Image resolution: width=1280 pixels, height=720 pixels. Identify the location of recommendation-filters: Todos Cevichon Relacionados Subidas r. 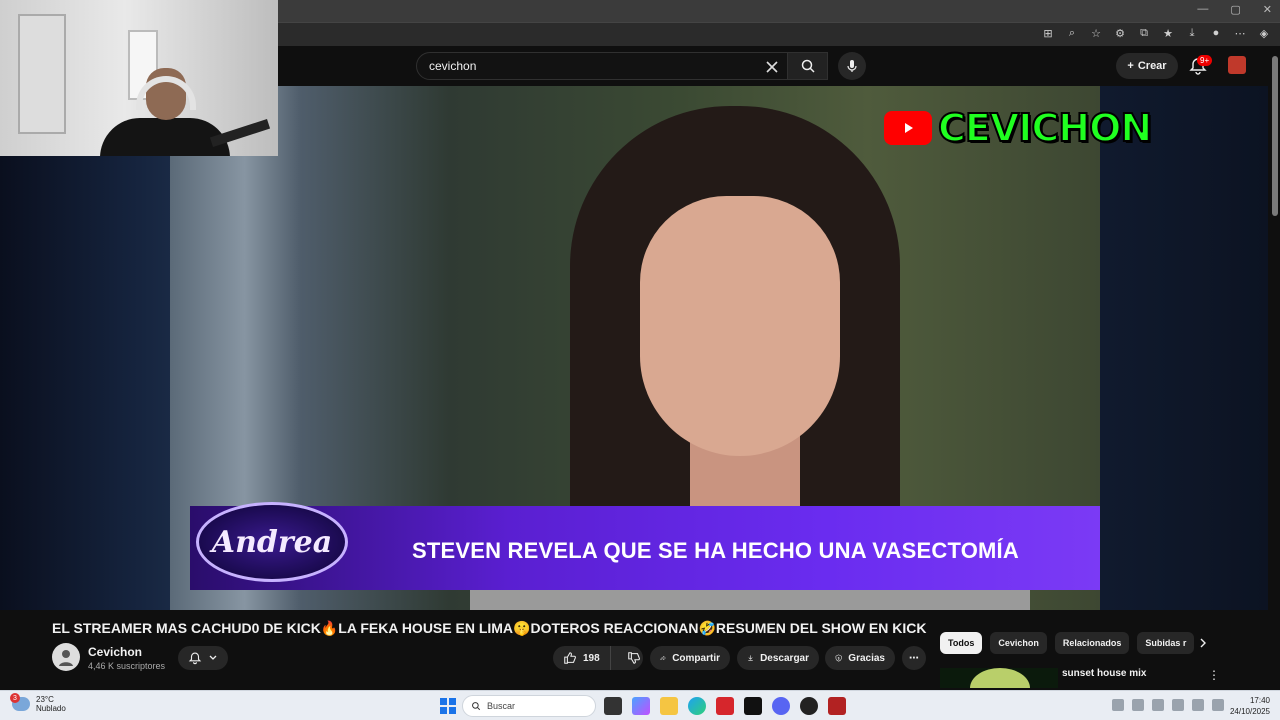
(1067, 643).